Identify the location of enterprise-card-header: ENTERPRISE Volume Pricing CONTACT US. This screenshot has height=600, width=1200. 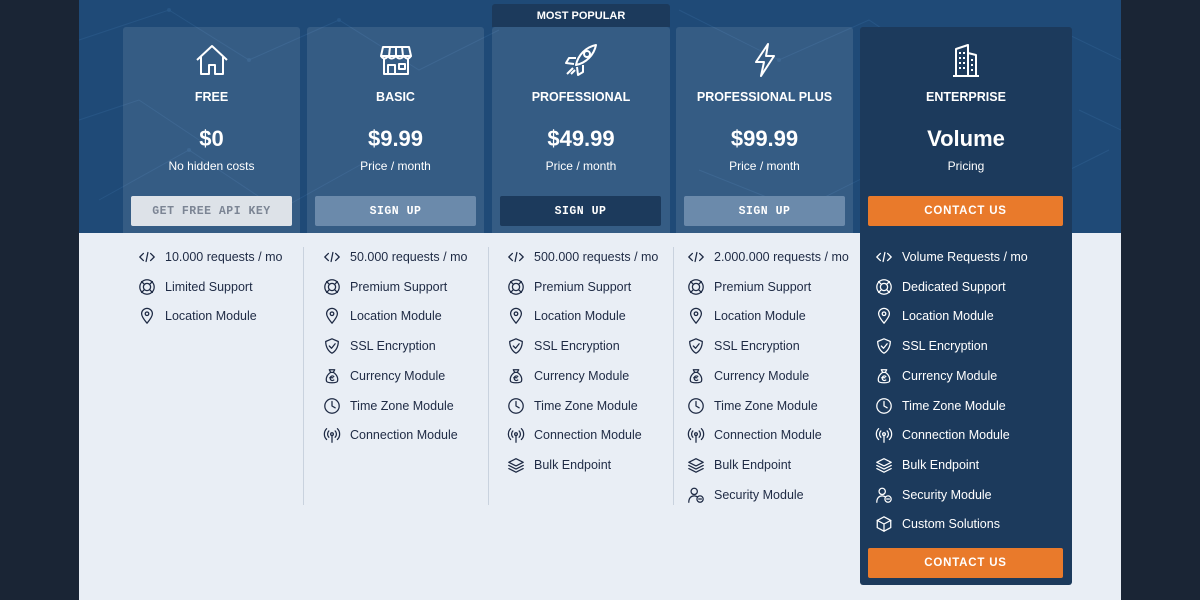
(966, 130).